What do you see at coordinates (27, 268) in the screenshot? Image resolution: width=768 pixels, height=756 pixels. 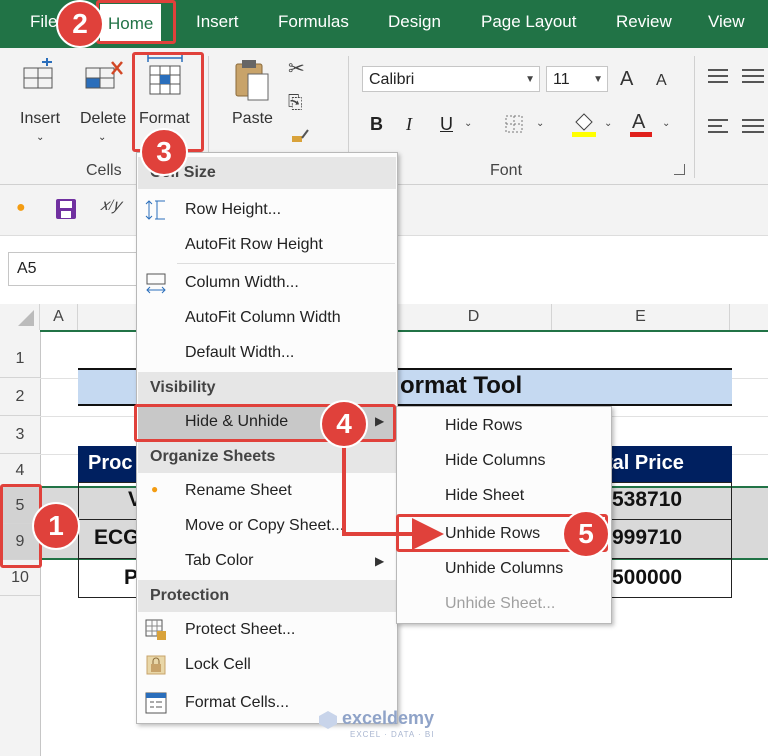 I see `name-box-value: A5` at bounding box center [27, 268].